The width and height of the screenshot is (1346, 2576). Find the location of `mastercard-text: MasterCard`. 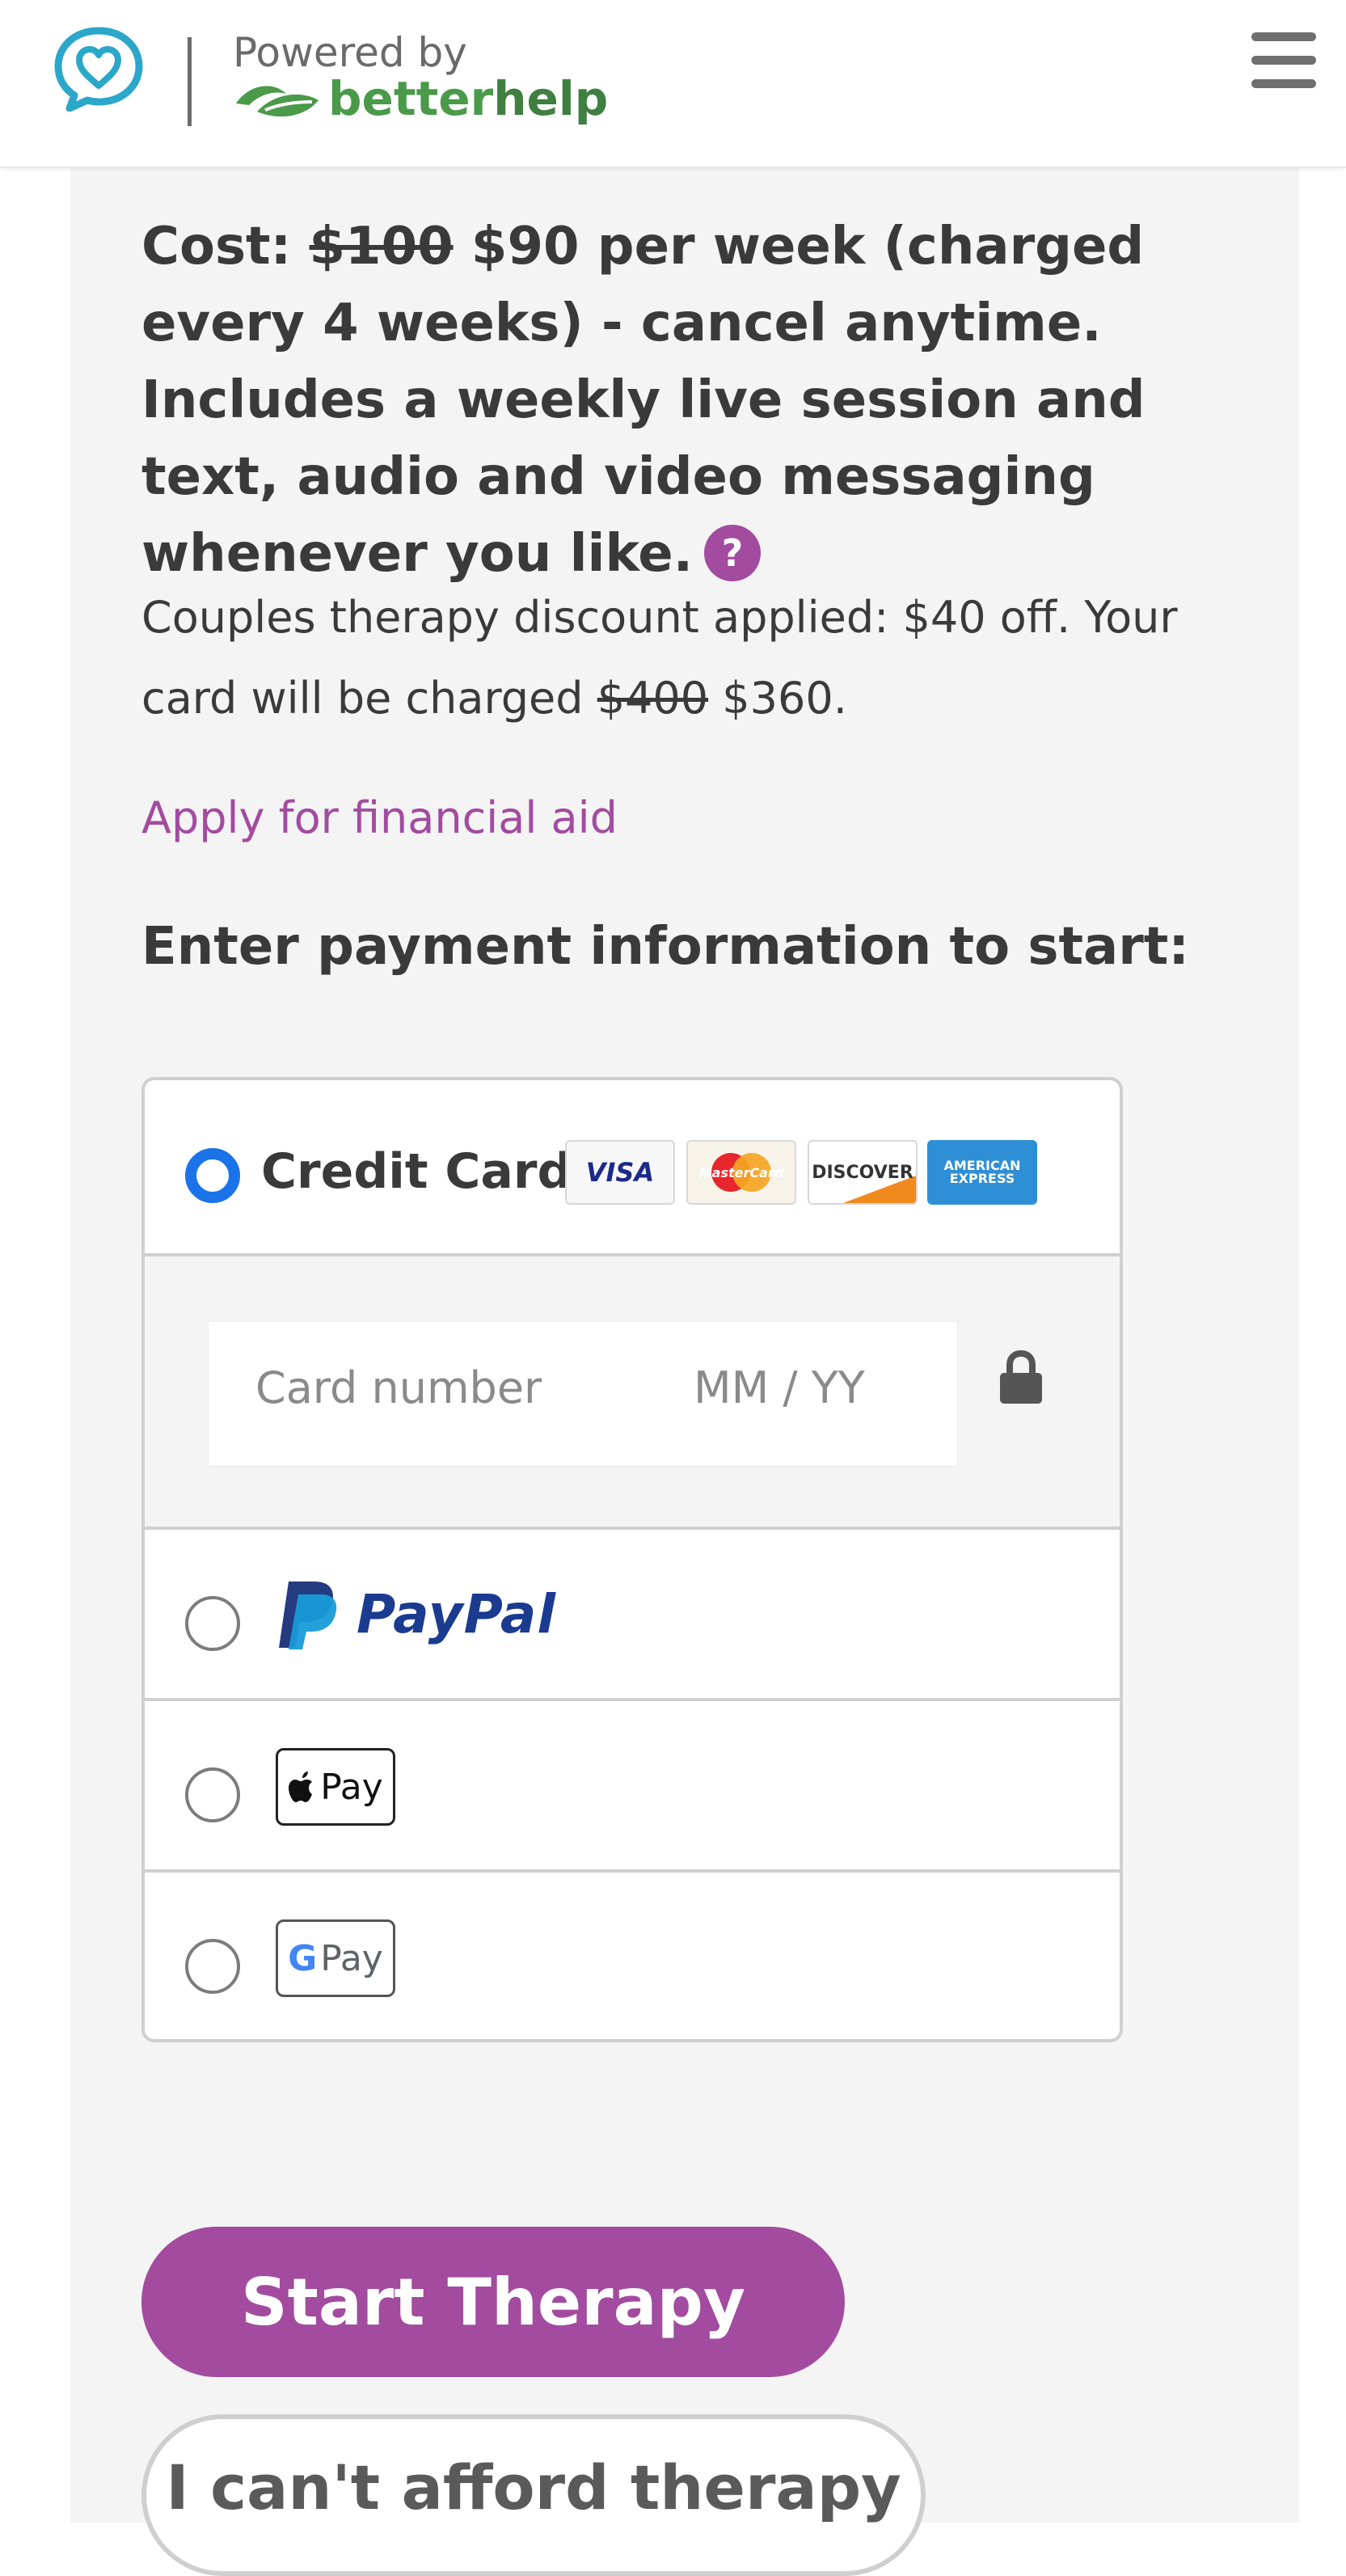

mastercard-text: MasterCard is located at coordinates (741, 1172).